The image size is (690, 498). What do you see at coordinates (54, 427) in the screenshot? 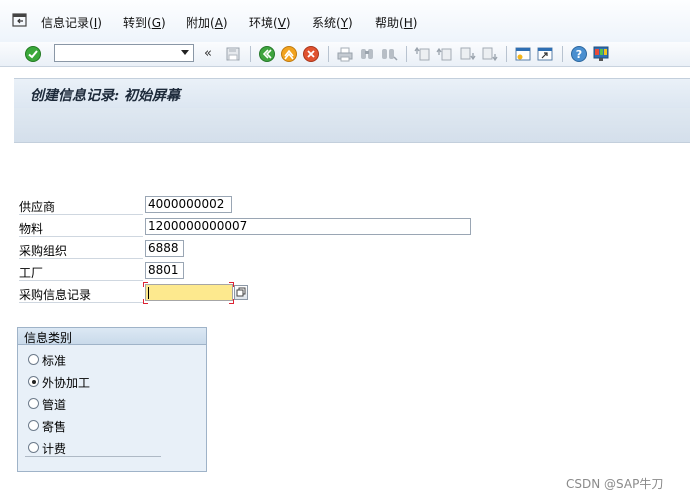
I see `radio-label: 寄售` at bounding box center [54, 427].